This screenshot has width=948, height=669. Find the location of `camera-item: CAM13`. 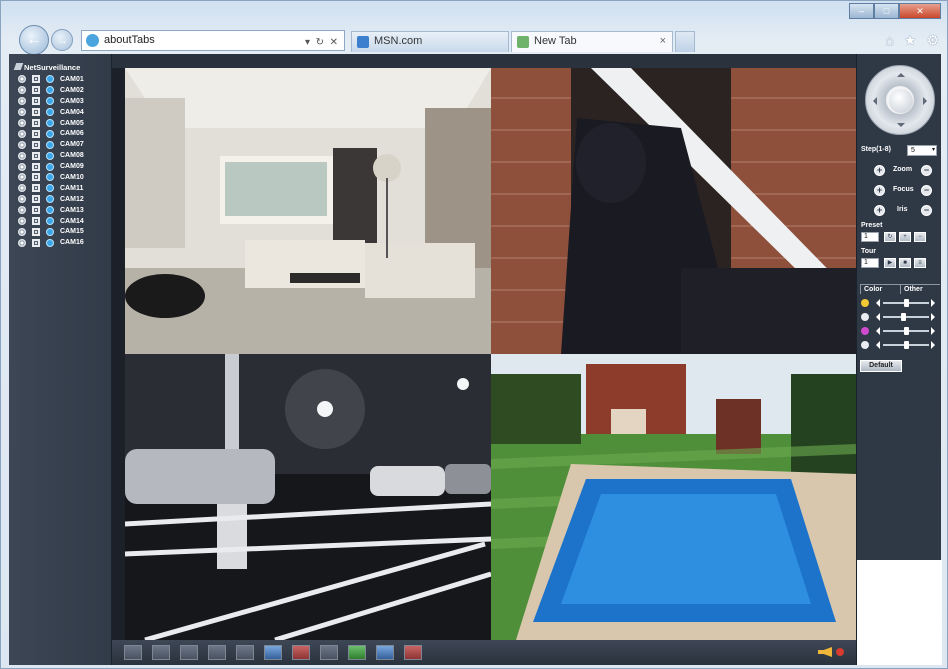

camera-item: CAM13 is located at coordinates (60, 210).